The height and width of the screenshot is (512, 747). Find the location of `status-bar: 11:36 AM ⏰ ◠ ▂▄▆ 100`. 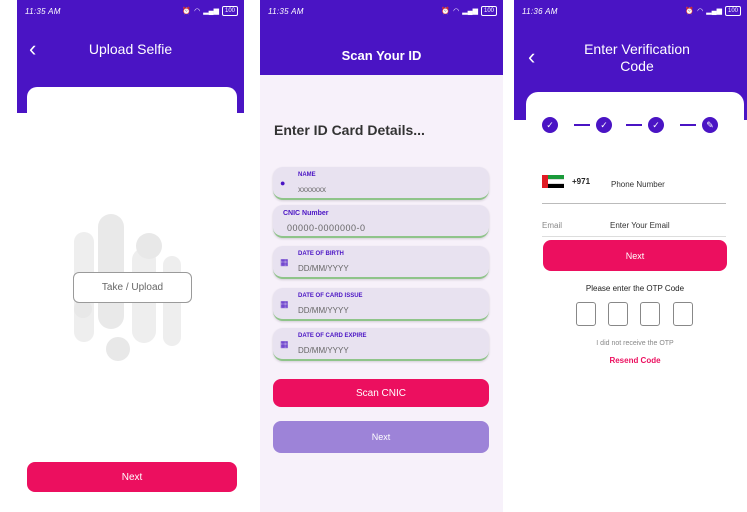

status-bar: 11:36 AM ⏰ ◠ ▂▄▆ 100 is located at coordinates (630, 11).